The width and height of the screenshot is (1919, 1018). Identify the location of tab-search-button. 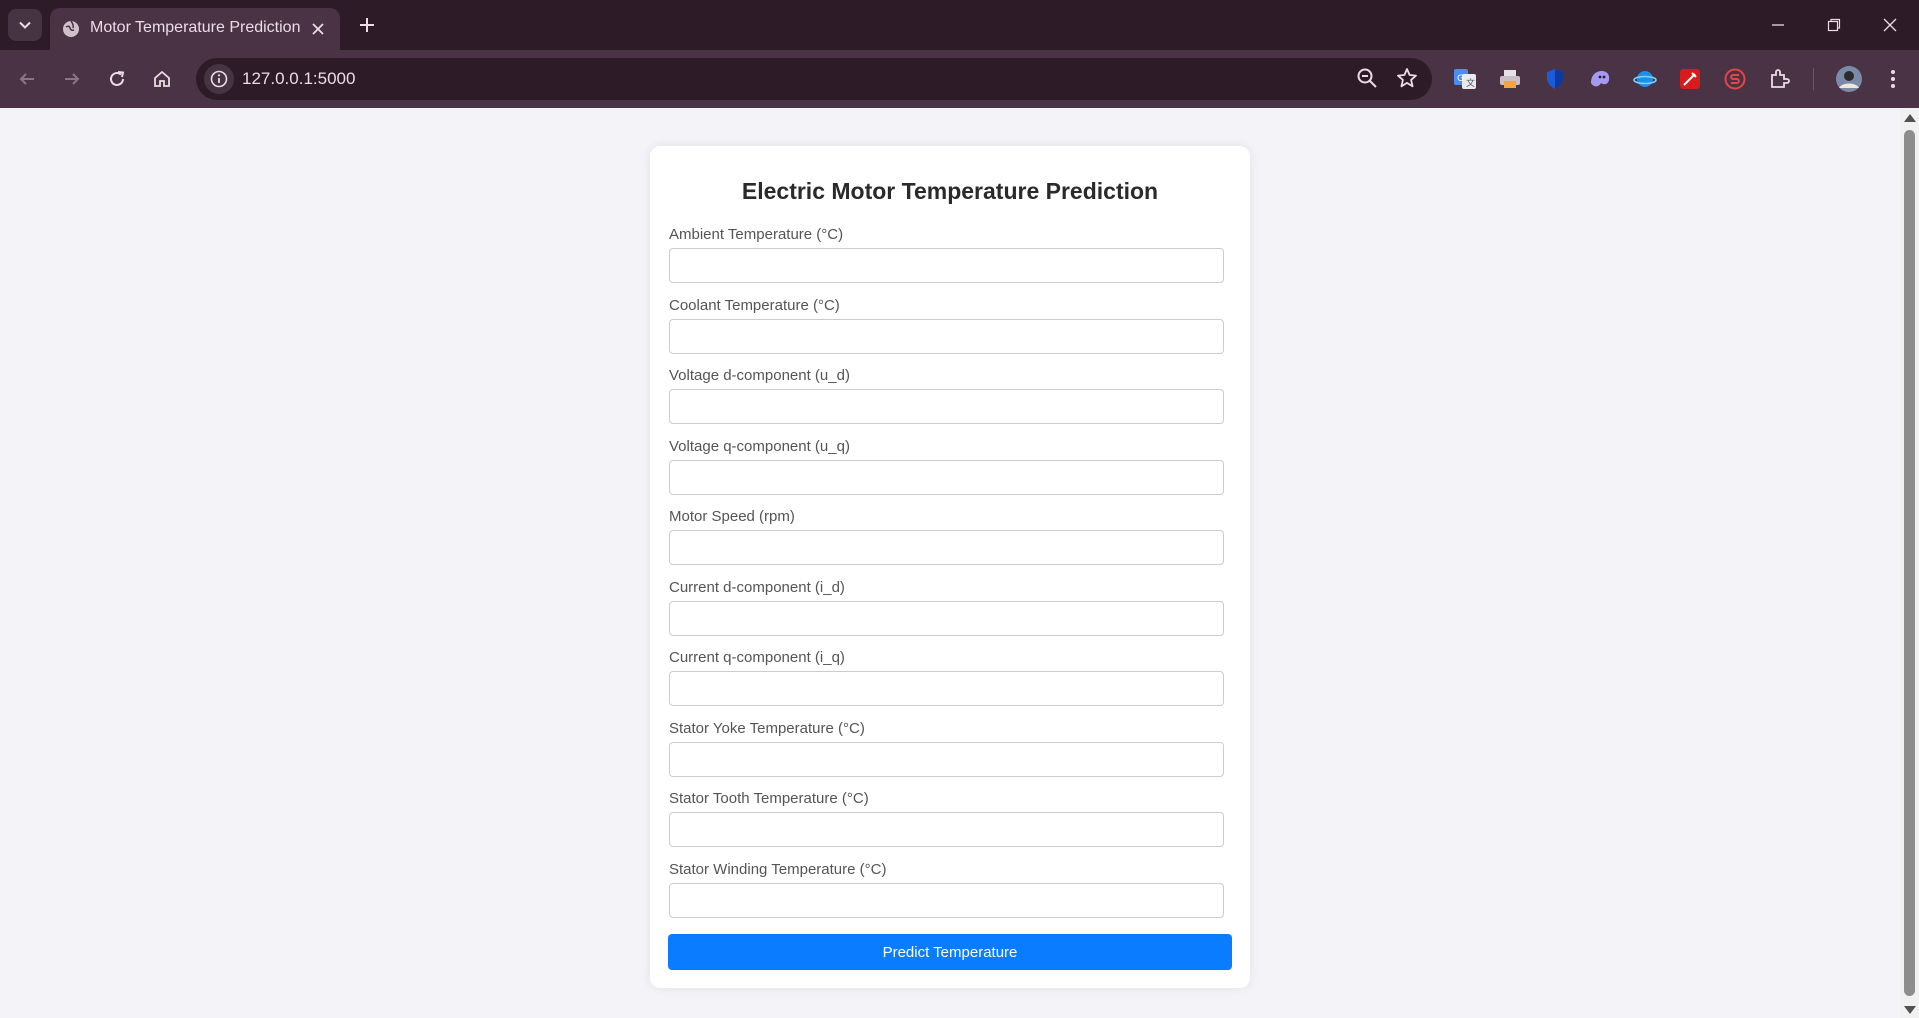
(25, 25).